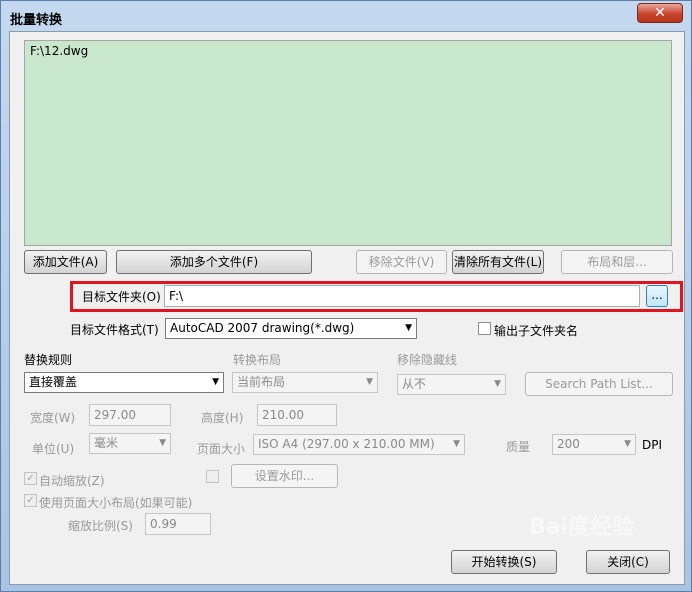 Image resolution: width=692 pixels, height=592 pixels. What do you see at coordinates (221, 449) in the screenshot?
I see `page-size-label: 页面大小` at bounding box center [221, 449].